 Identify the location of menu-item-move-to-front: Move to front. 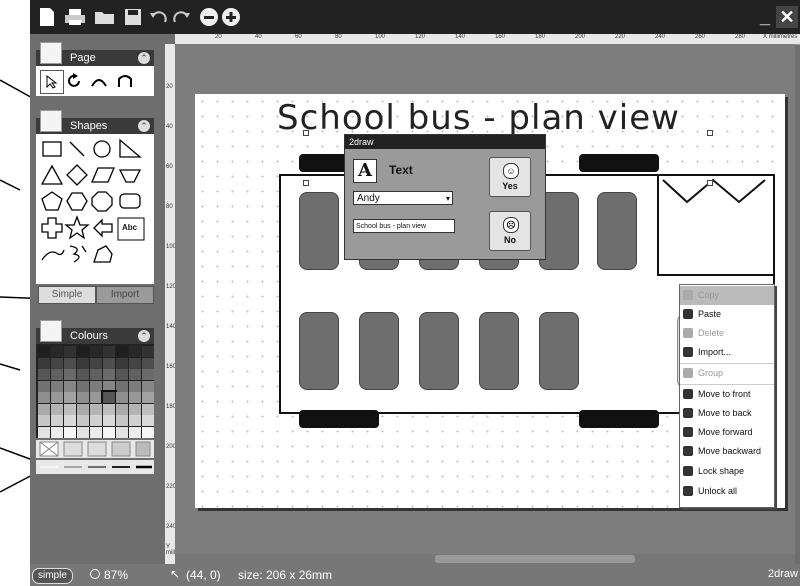
(727, 394).